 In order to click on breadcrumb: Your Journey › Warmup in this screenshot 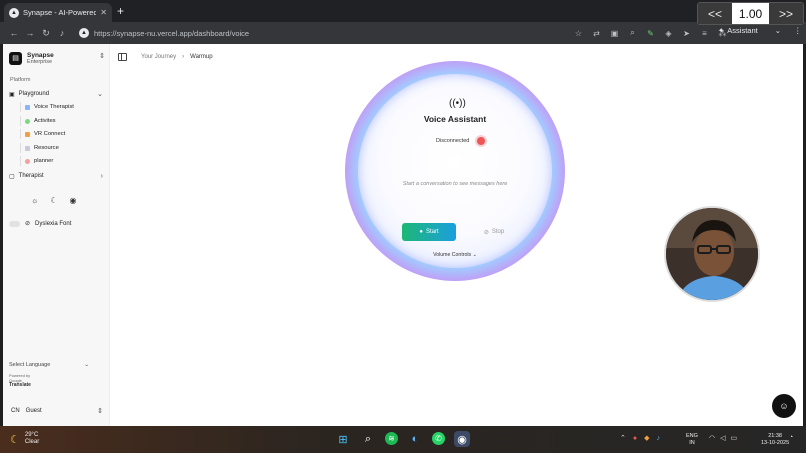, I will do `click(165, 57)`.